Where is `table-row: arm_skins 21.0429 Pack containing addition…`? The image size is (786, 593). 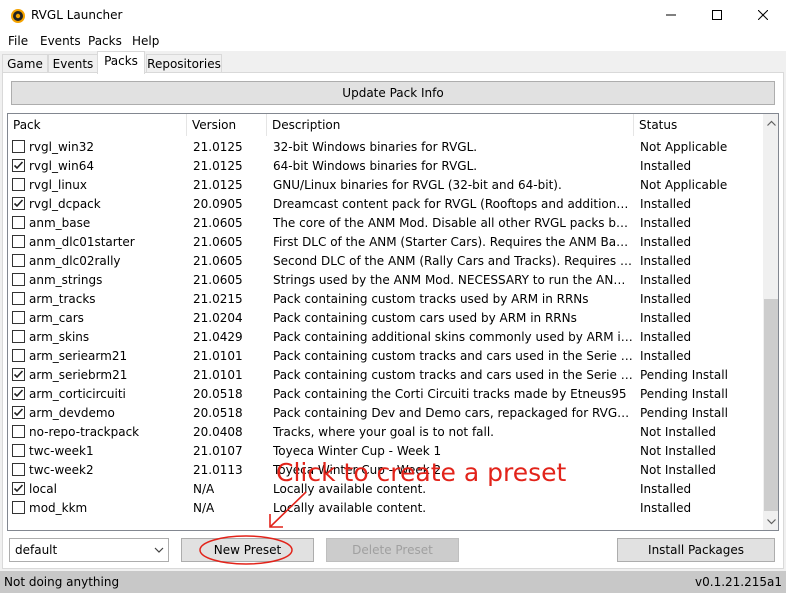
table-row: arm_skins 21.0429 Pack containing addition… is located at coordinates (385, 336).